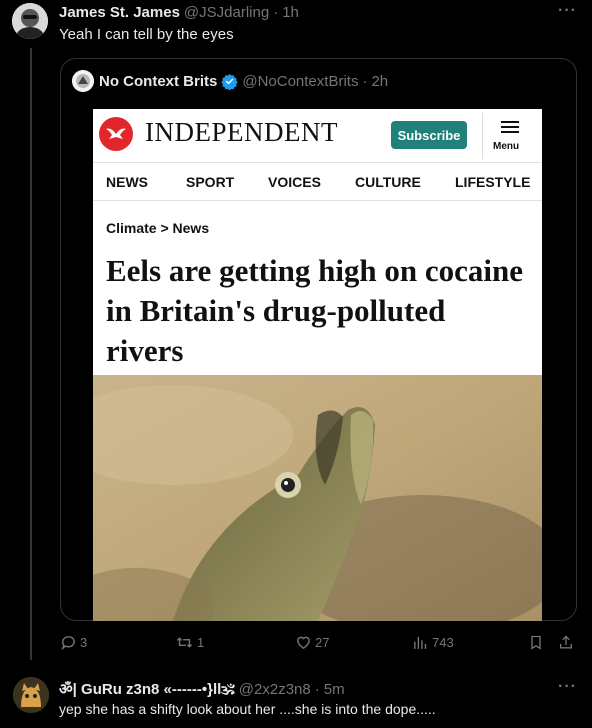 This screenshot has width=592, height=728. I want to click on publisher-header: INDEPENDENT Subscribe Menu, so click(317, 136).